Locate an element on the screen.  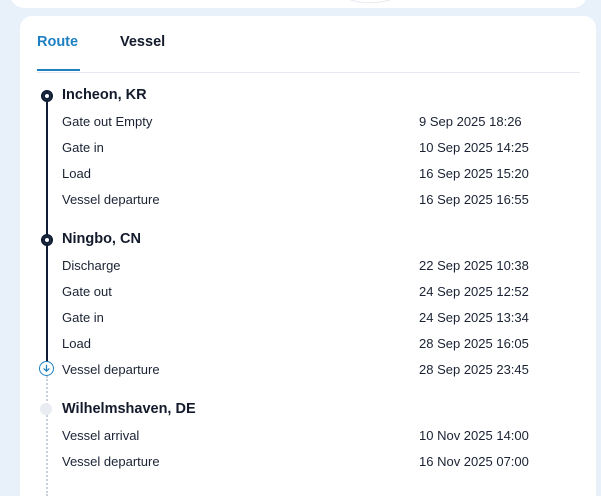
chevron-down-icon is located at coordinates (46, 368).